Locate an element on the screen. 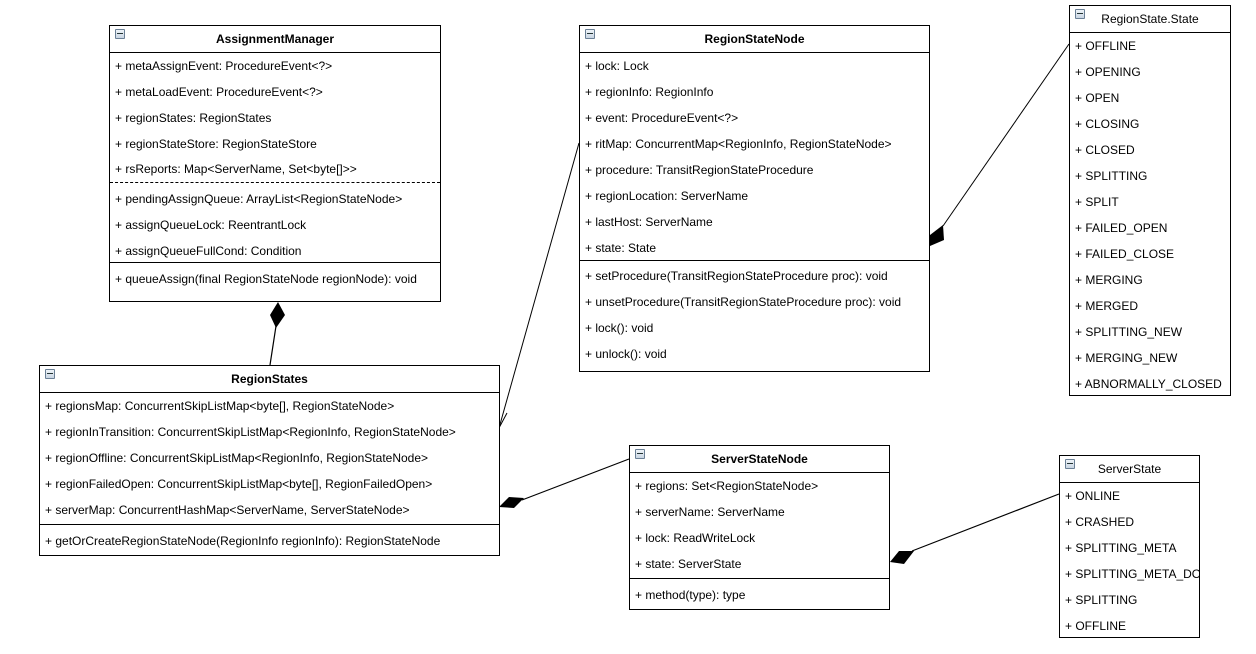 This screenshot has height=654, width=1256. class-name: RegionStates is located at coordinates (269, 379).